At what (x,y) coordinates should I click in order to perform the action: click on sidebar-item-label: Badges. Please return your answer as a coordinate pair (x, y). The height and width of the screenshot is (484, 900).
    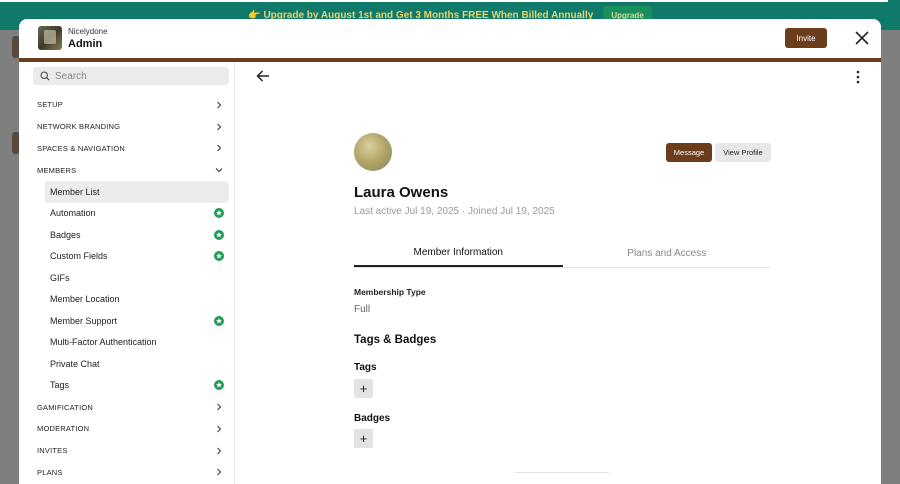
    Looking at the image, I should click on (65, 234).